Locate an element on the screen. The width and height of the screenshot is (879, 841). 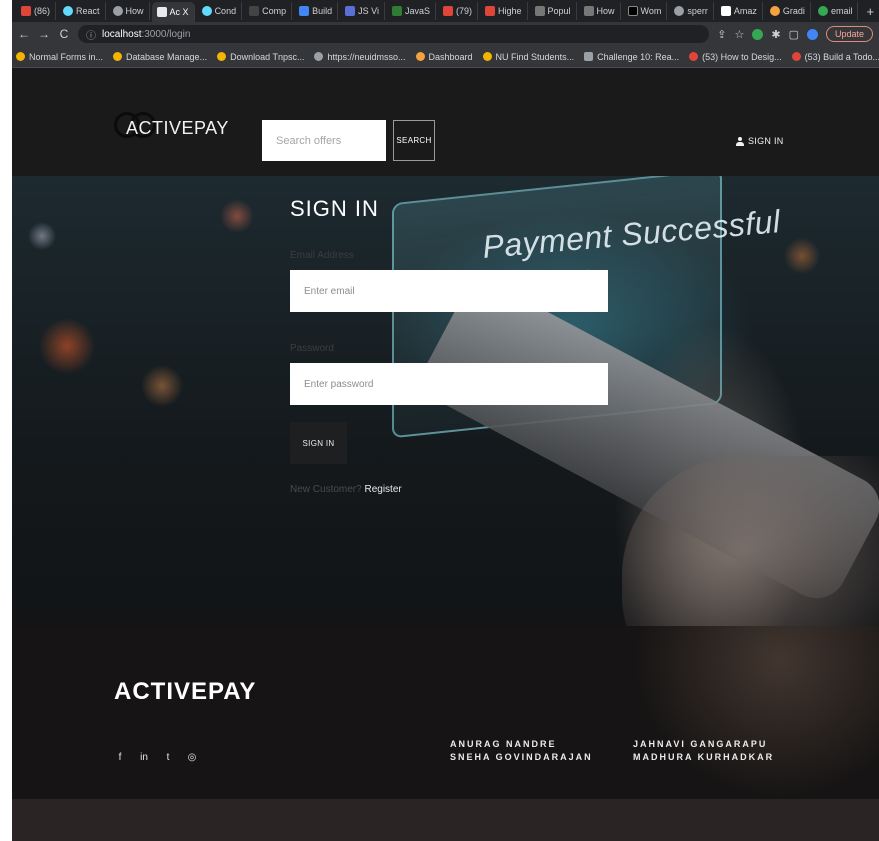
browser-tab: email is located at coordinates (836, 11).